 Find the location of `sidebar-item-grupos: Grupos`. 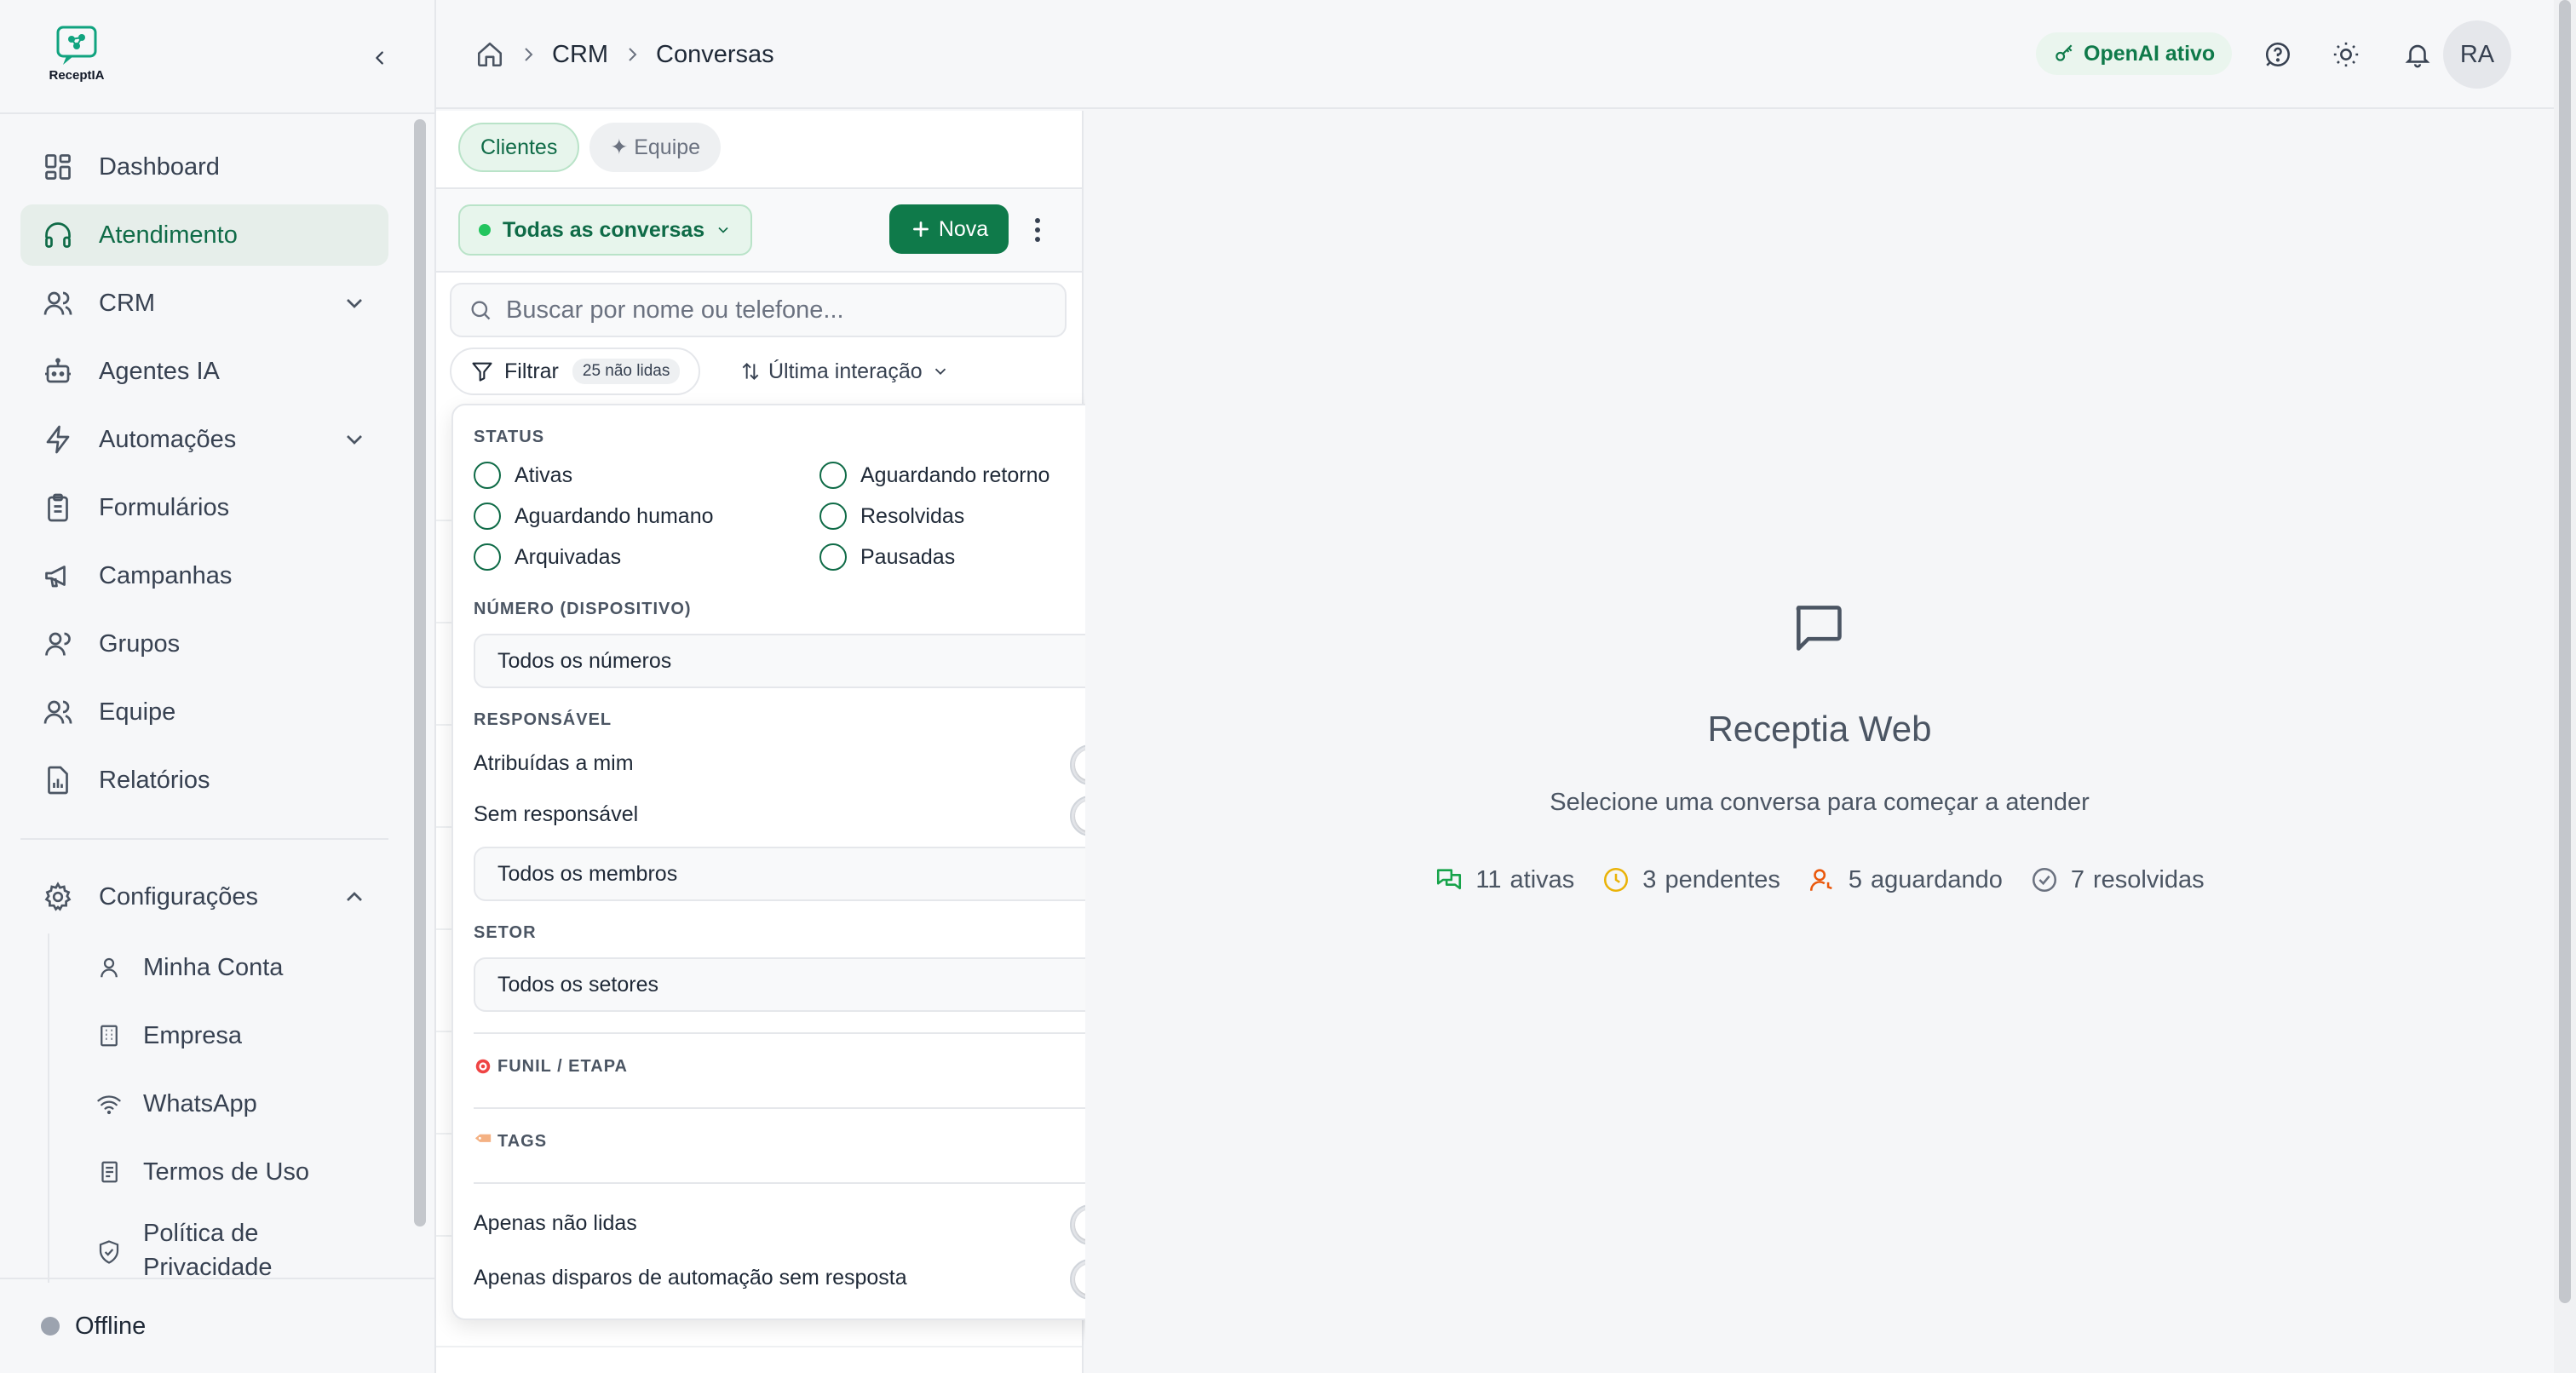

sidebar-item-grupos: Grupos is located at coordinates (204, 644).